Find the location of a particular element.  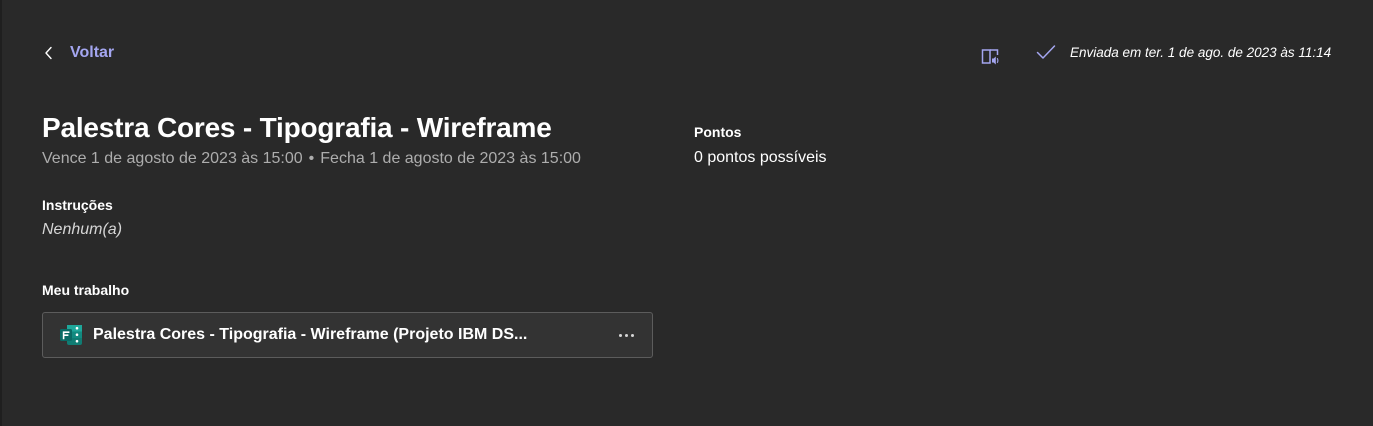

back-button: Voltar is located at coordinates (79, 53).